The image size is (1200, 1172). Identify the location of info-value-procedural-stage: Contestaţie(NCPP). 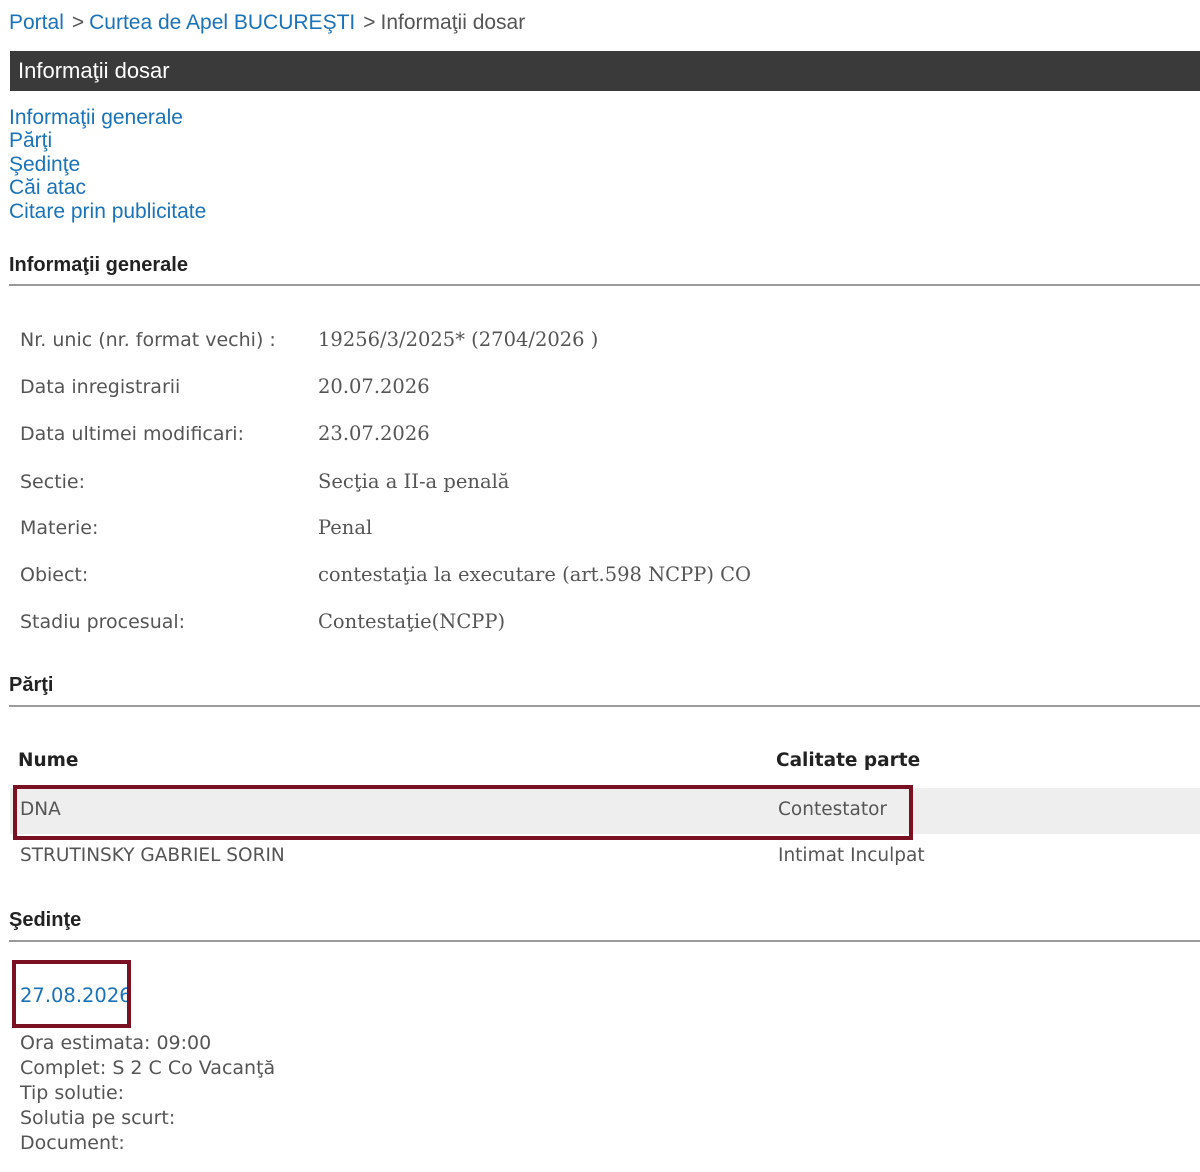
(412, 621).